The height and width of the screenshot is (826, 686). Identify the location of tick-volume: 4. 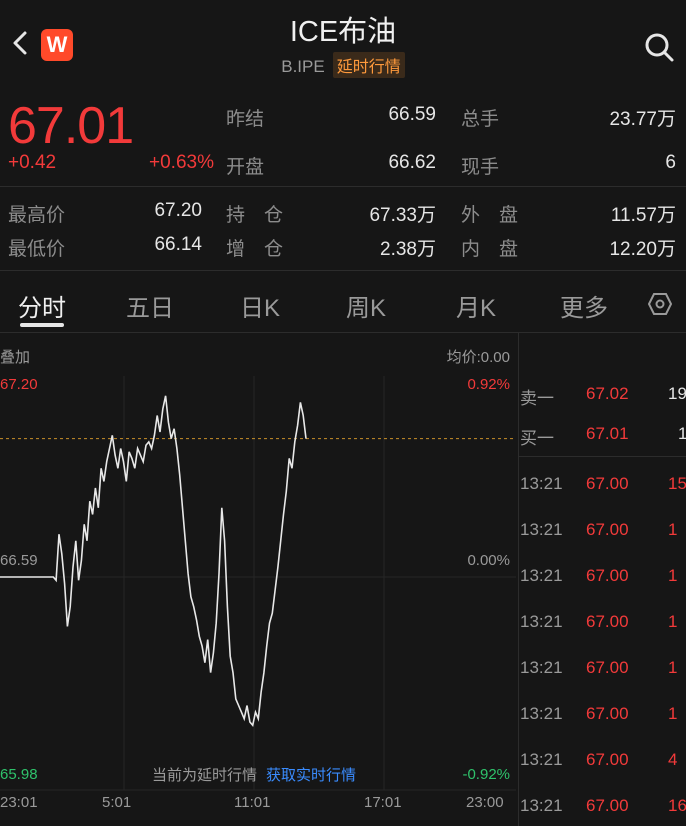
(673, 759).